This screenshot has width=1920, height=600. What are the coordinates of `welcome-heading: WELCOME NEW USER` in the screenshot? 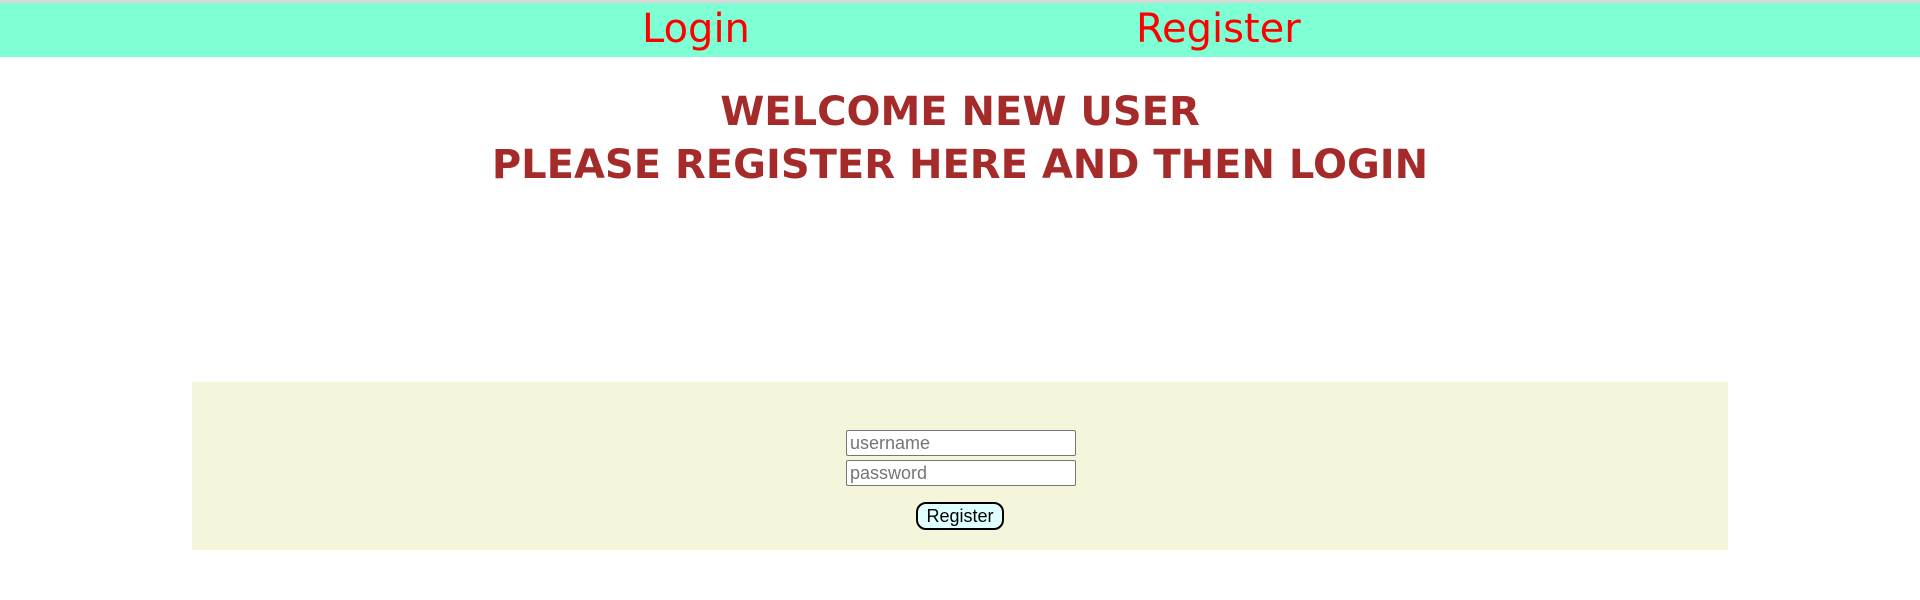 It's located at (960, 112).